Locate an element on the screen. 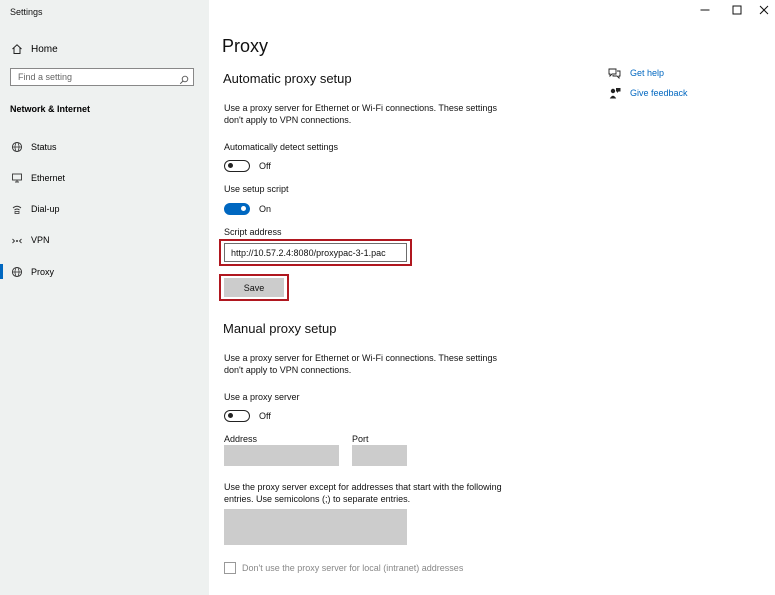 The image size is (775, 595). give-feedback-label: Give feedback is located at coordinates (659, 93).